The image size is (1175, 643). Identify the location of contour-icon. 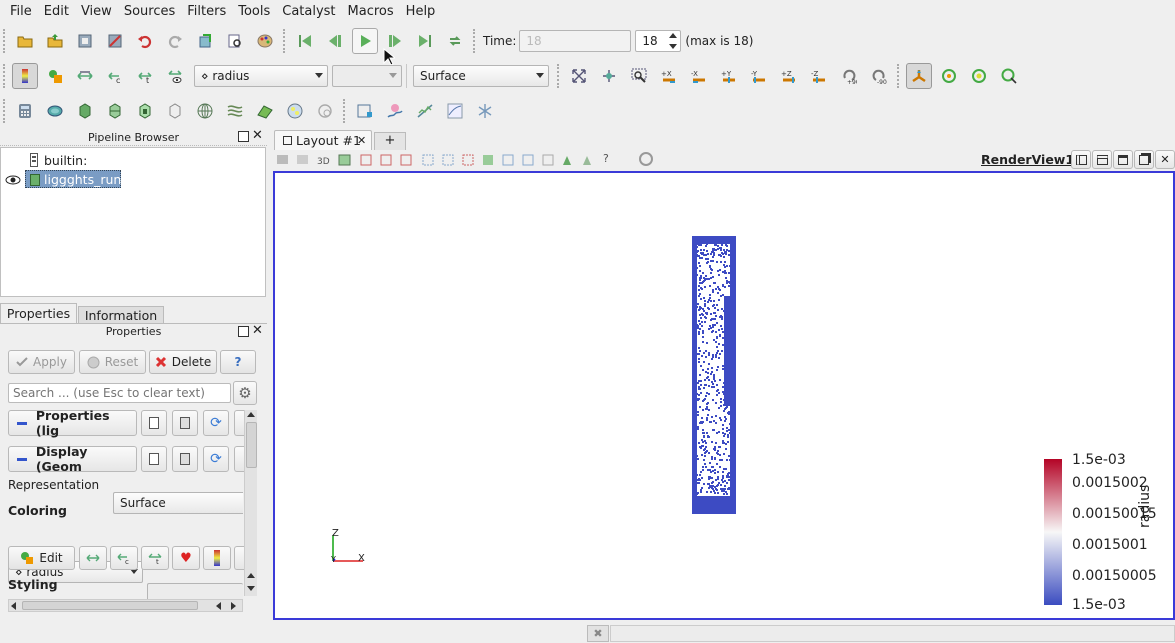
(55, 111).